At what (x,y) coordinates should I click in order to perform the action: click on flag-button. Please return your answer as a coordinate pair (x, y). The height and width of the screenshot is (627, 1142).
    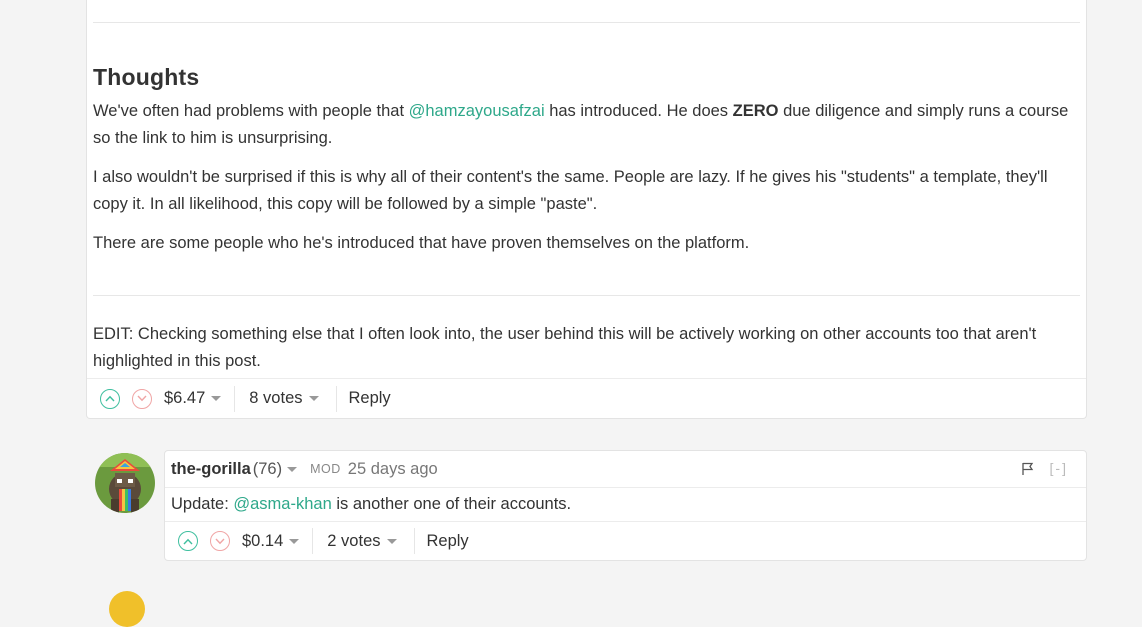
    Looking at the image, I should click on (1027, 471).